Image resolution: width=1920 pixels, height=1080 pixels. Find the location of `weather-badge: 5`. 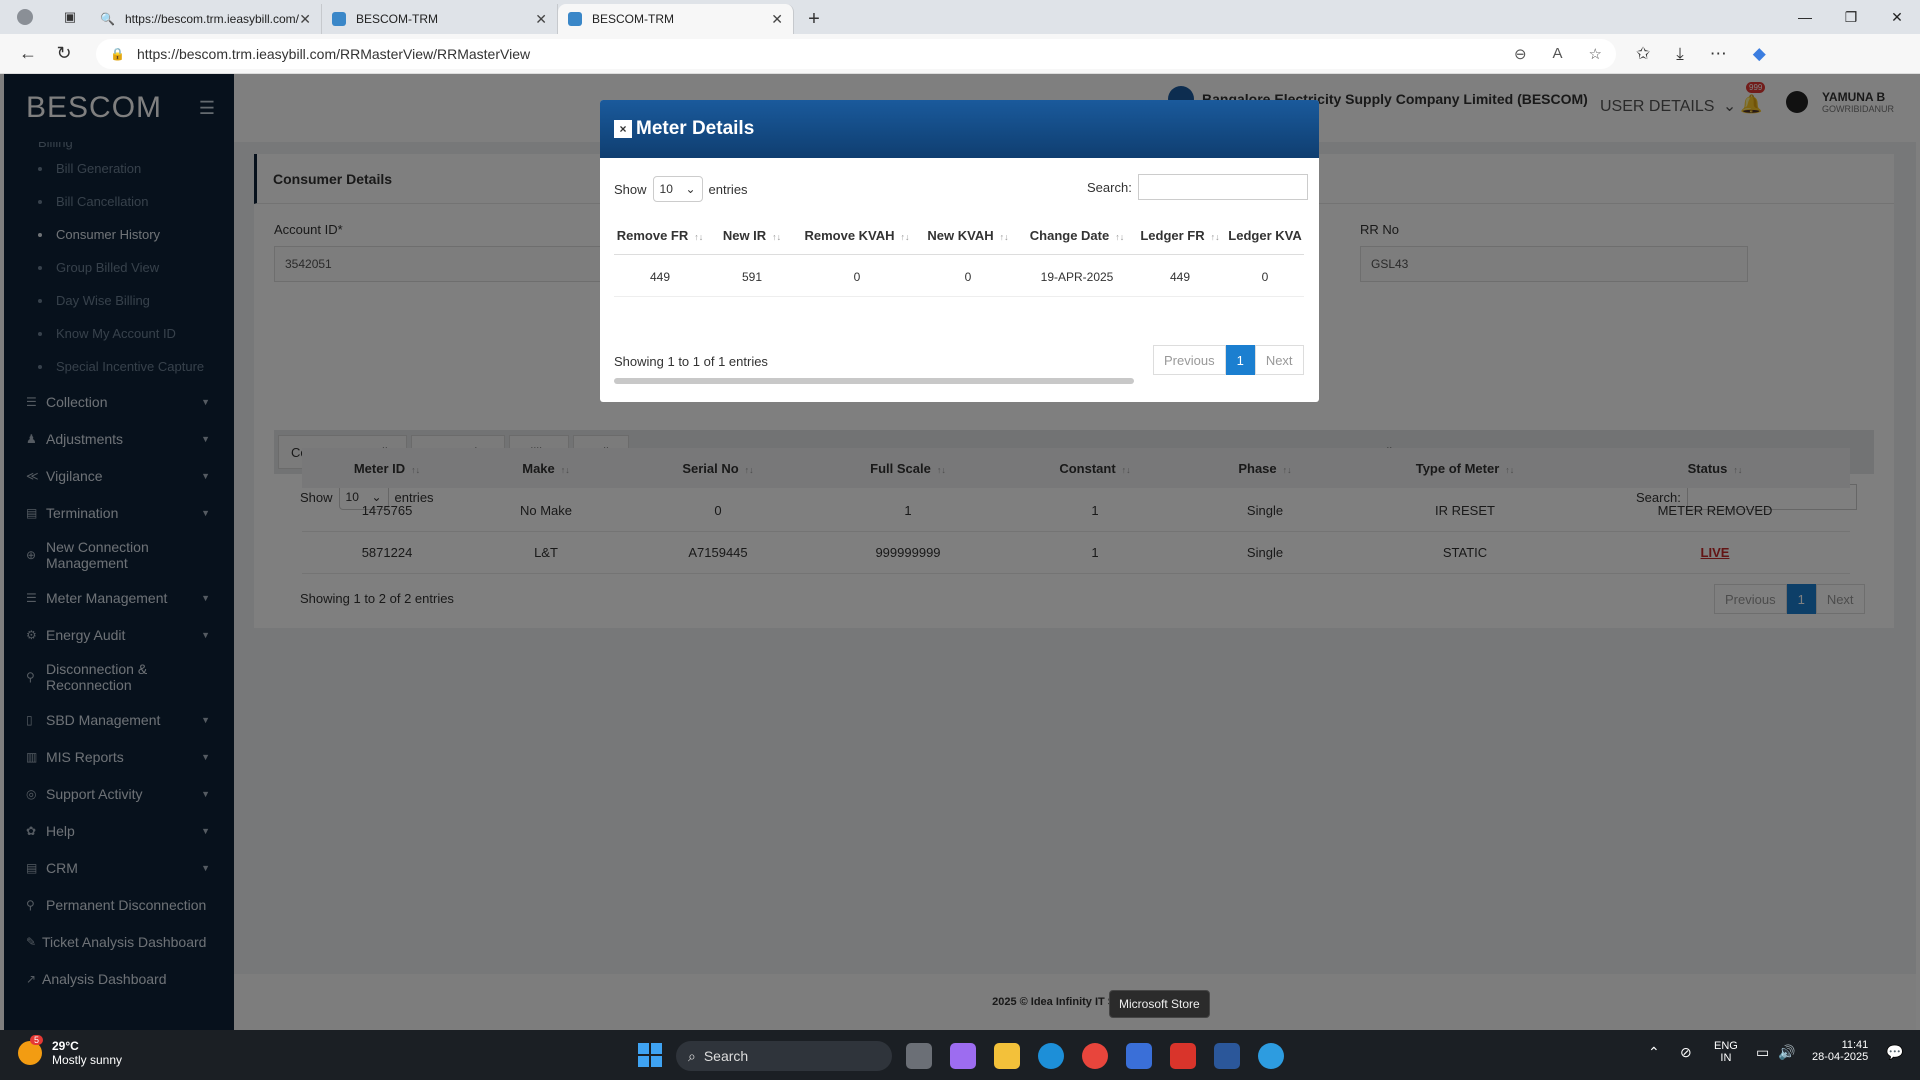

weather-badge: 5 is located at coordinates (37, 1040).